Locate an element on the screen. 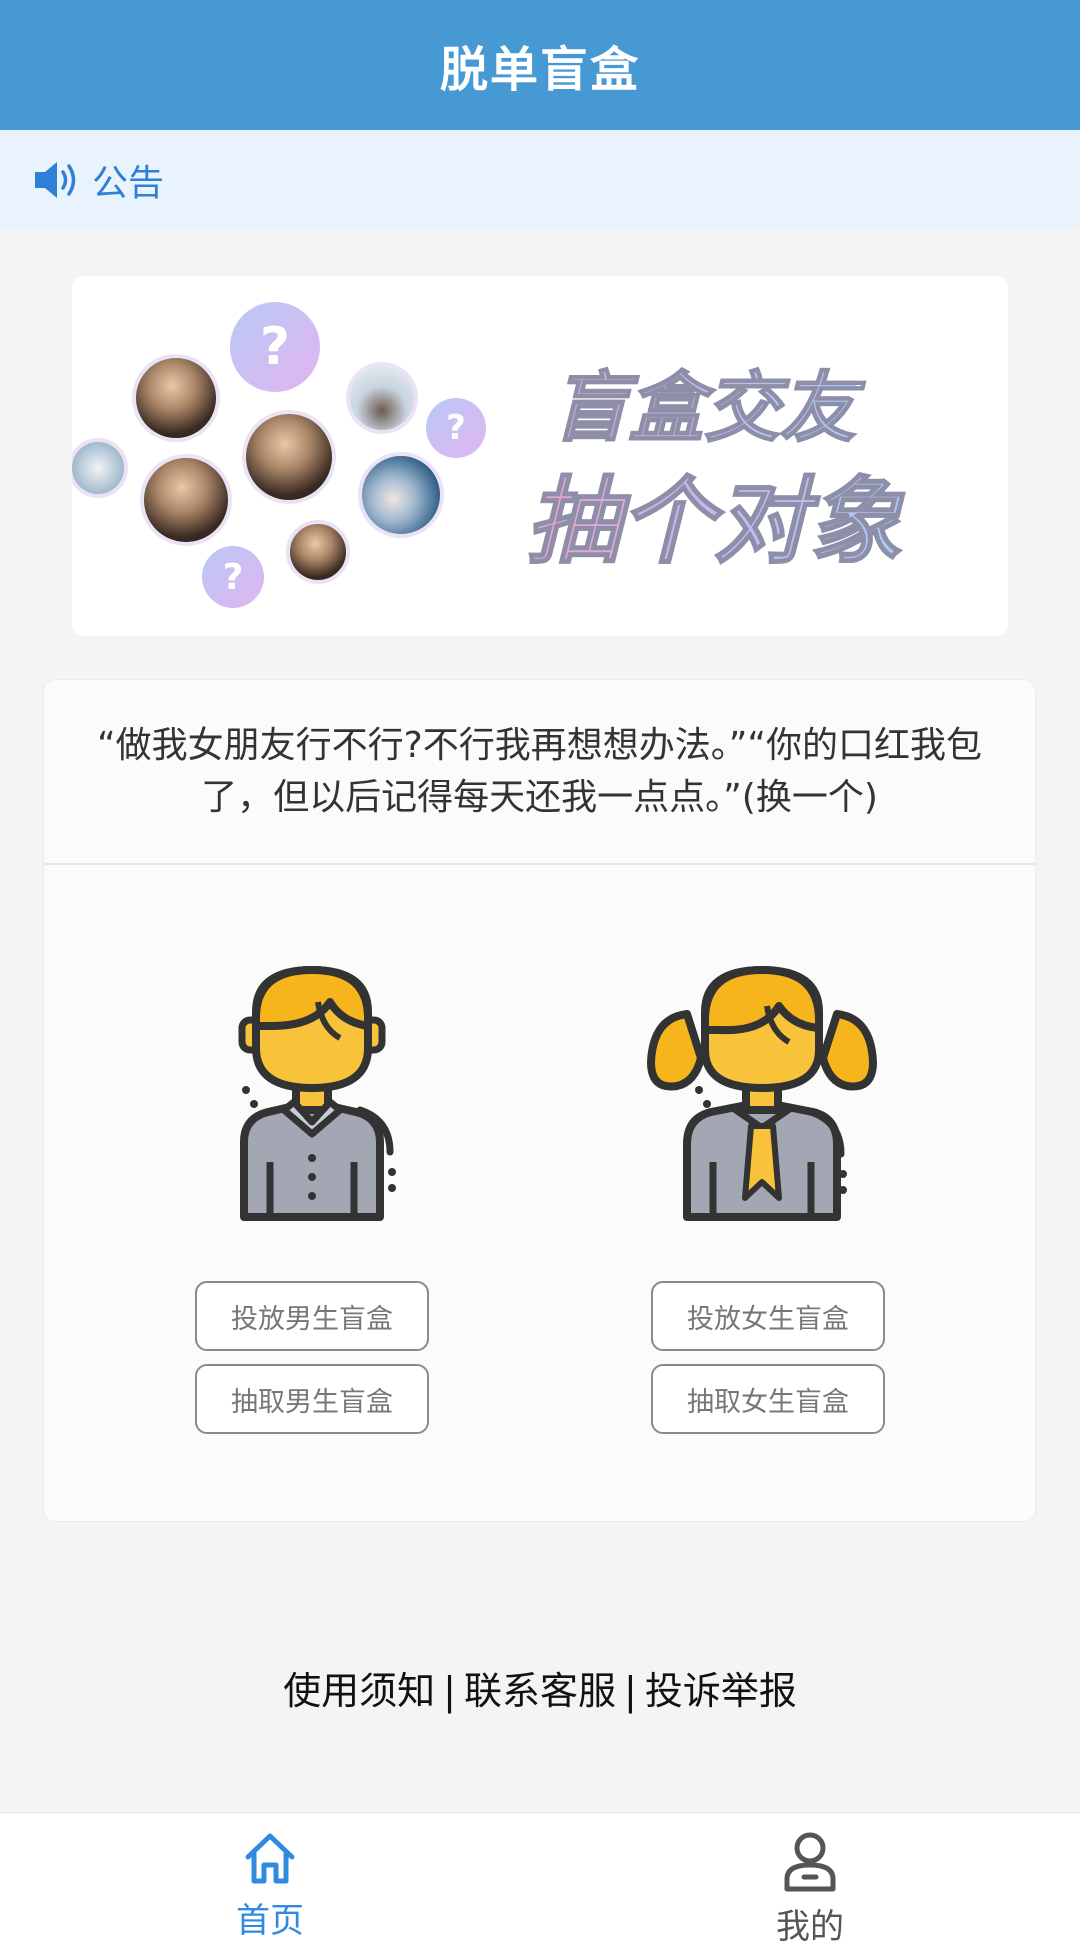  female-avatar-icon is located at coordinates (762, 1093).